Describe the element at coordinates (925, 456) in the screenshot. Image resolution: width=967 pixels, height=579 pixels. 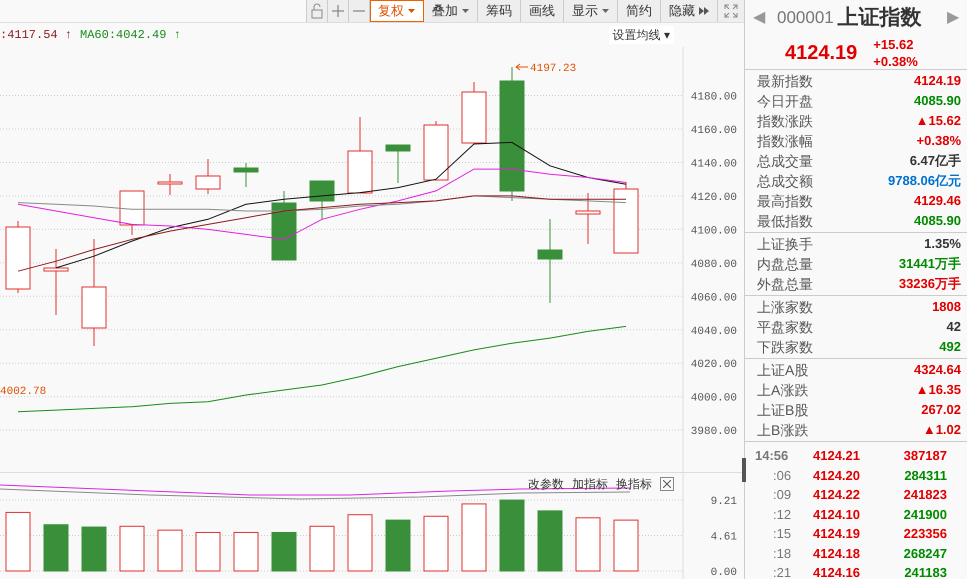
I see `tick-volume: 387187` at that location.